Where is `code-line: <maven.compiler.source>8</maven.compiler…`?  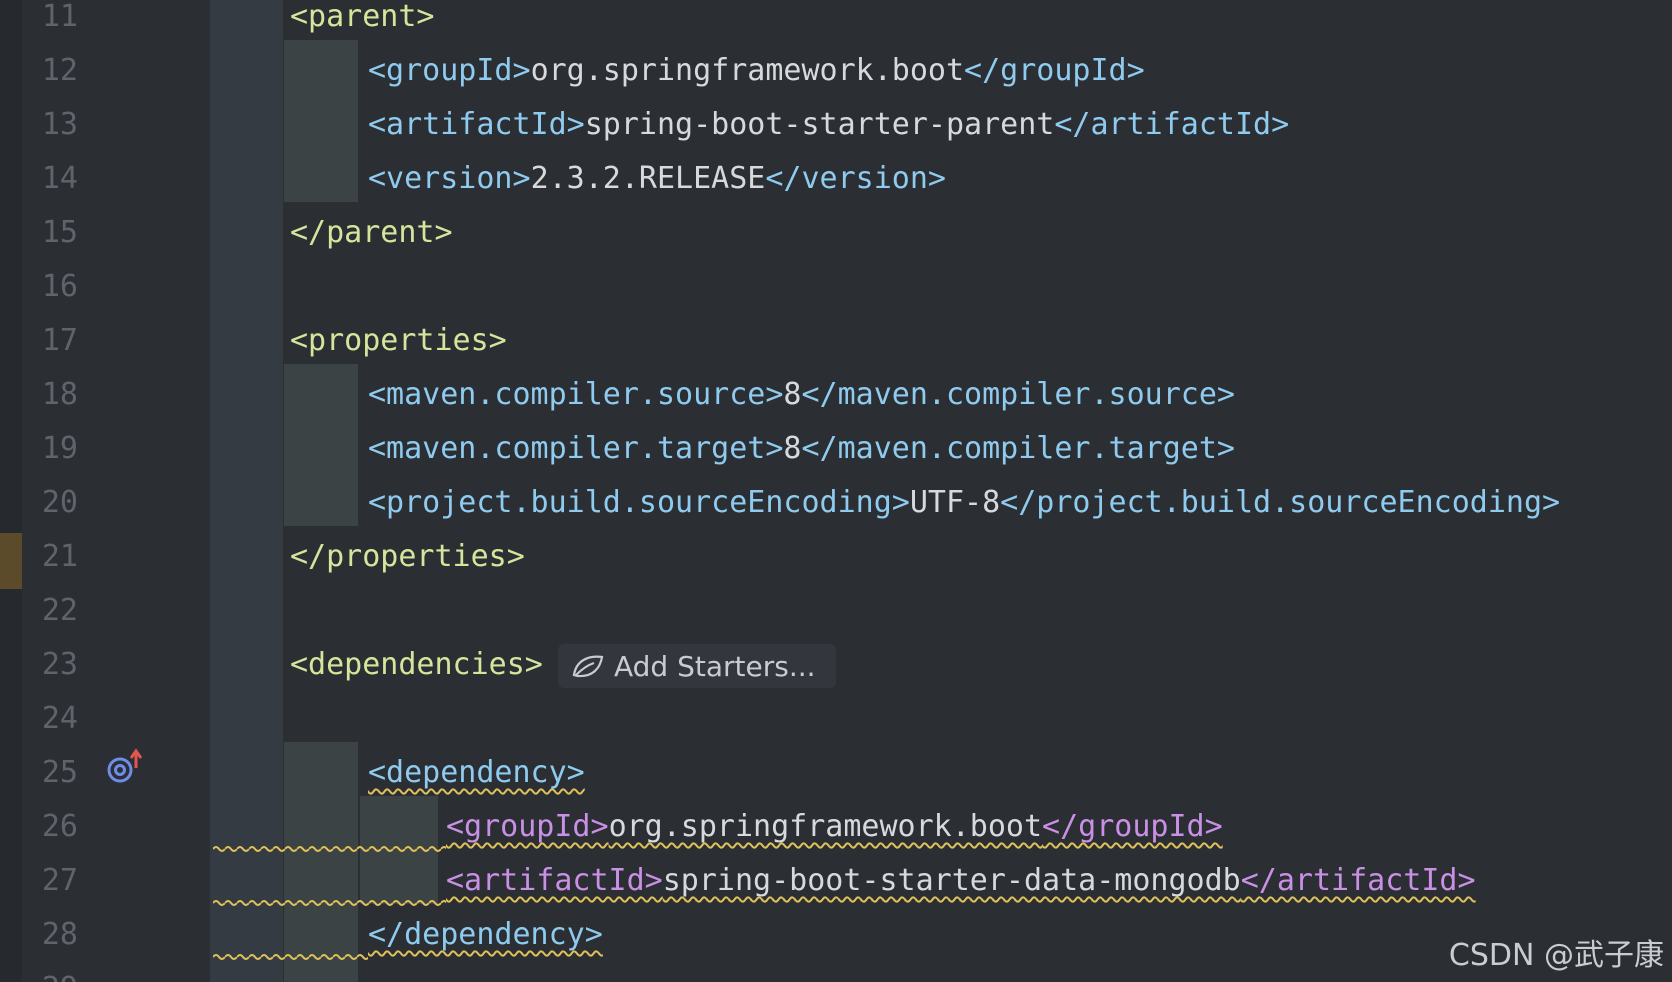 code-line: <maven.compiler.source>8</maven.compiler… is located at coordinates (801, 395).